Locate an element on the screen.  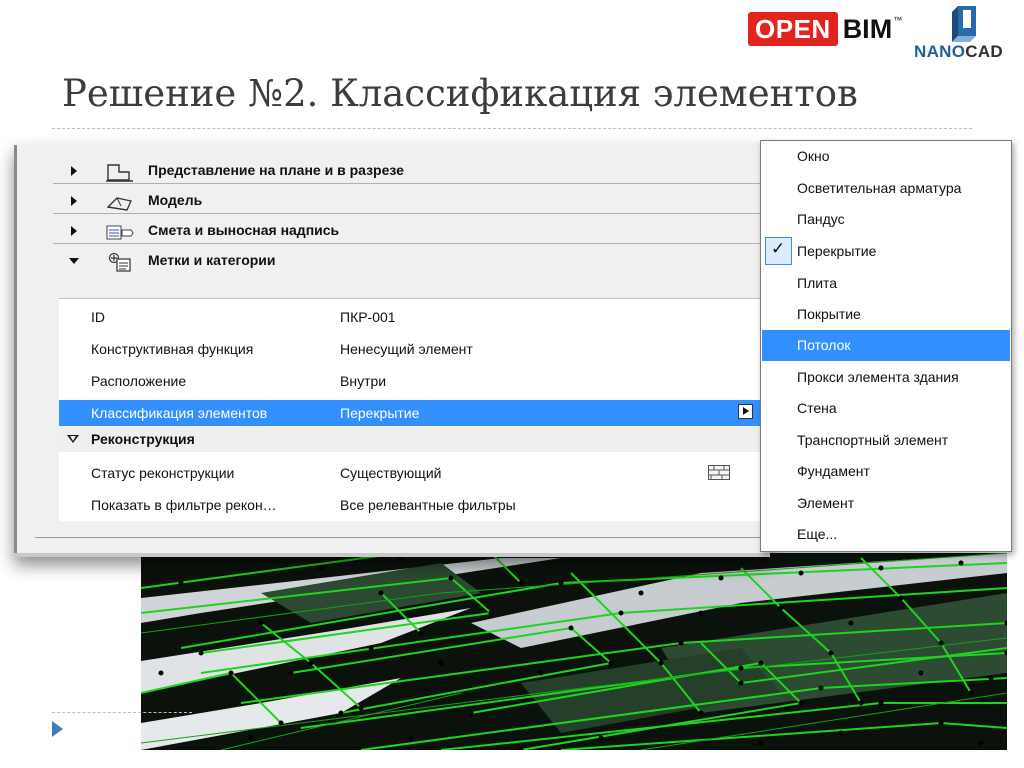
property-row-renovation-status: Статус реконструкции Существующий is located at coordinates (414, 473).